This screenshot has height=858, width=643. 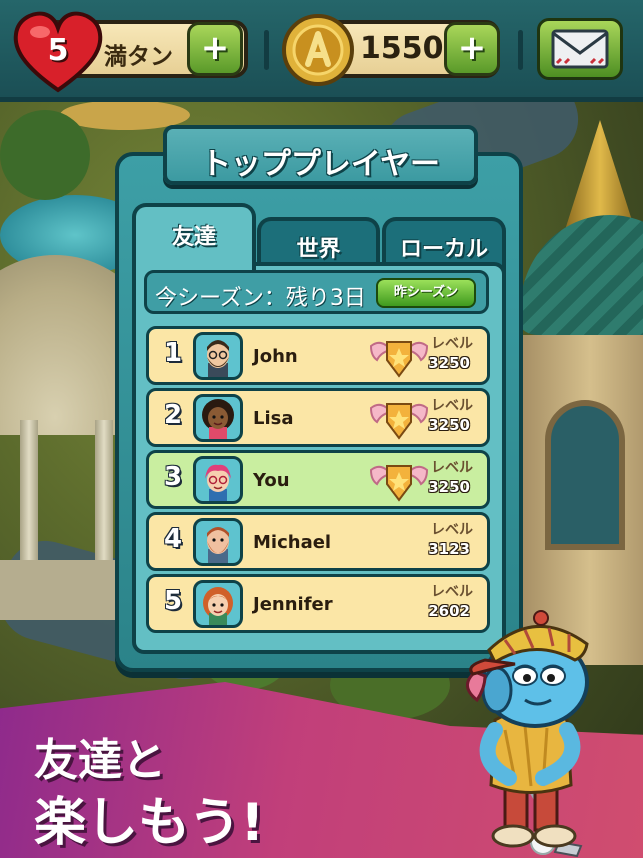 I want to click on promo-headline-line1: 友達と, so click(x=100, y=760).